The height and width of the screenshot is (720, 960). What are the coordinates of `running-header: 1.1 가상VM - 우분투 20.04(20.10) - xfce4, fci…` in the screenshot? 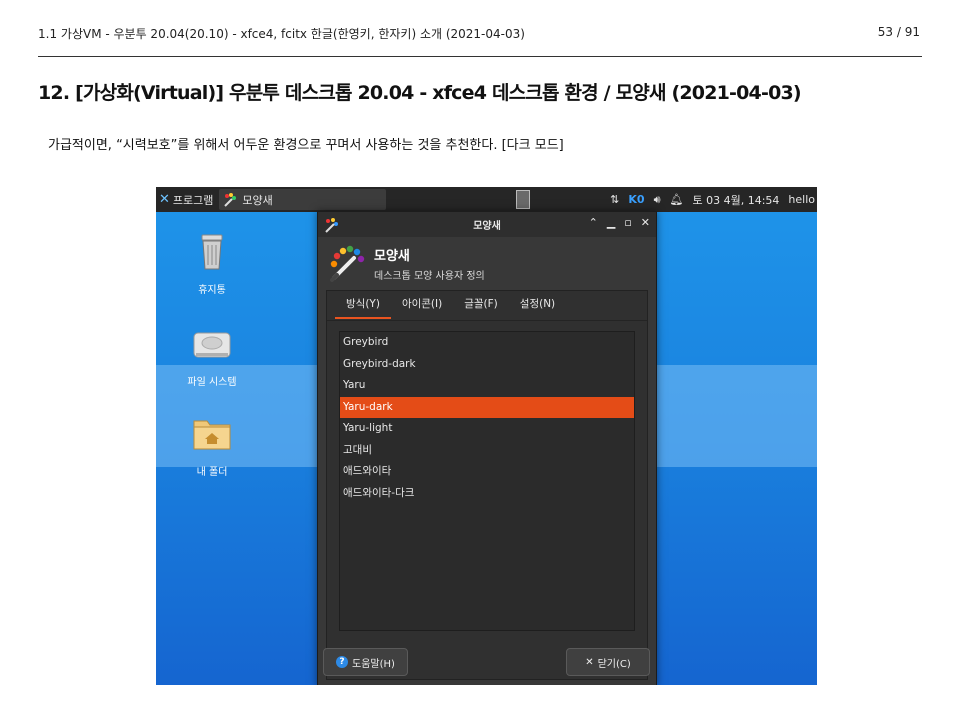 It's located at (281, 34).